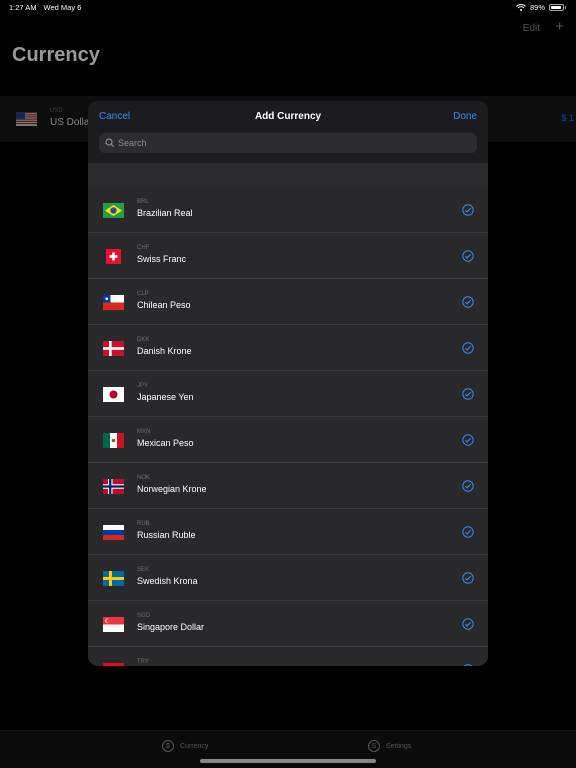 The image size is (576, 768). What do you see at coordinates (144, 616) in the screenshot?
I see `currency-code: SGD` at bounding box center [144, 616].